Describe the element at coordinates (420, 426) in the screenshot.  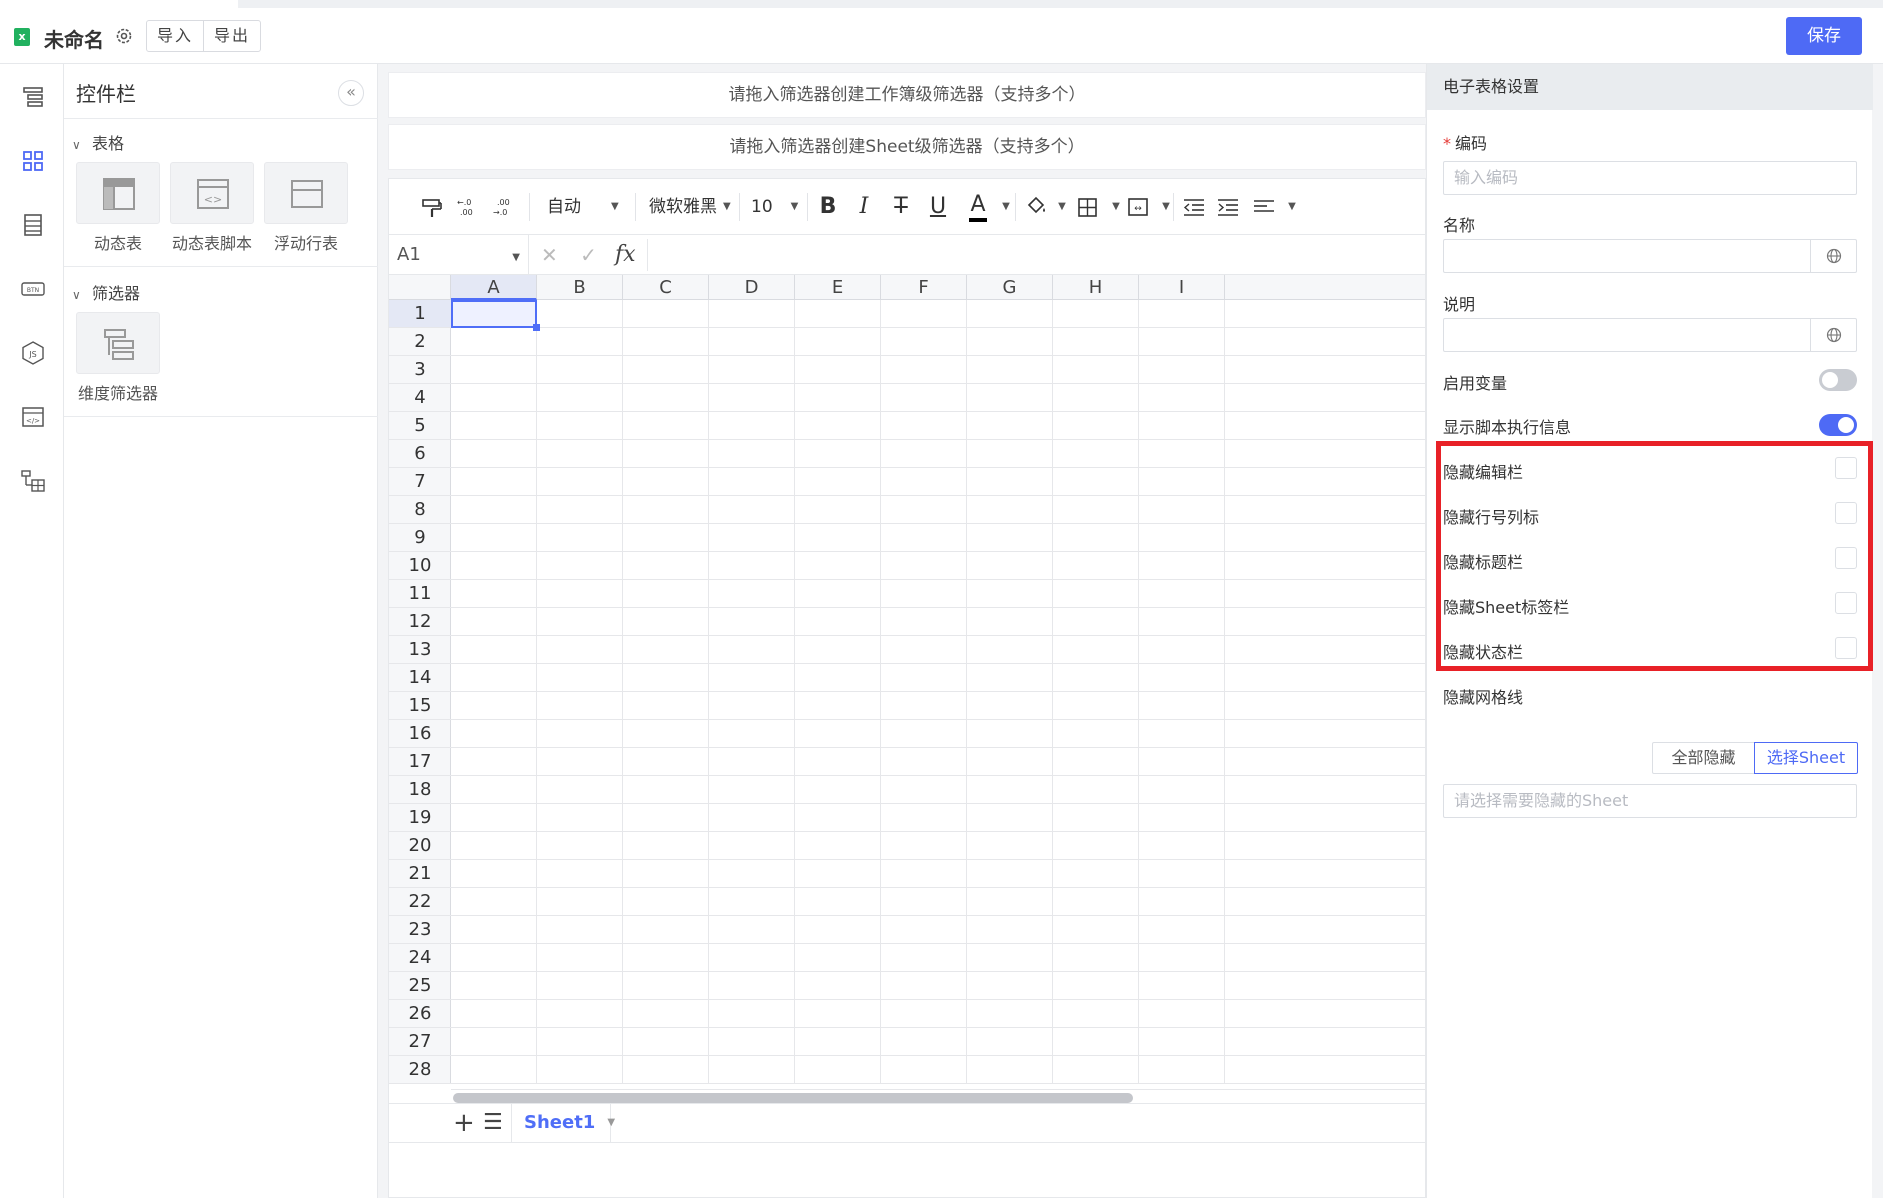
I see `row-header-5: 5` at that location.